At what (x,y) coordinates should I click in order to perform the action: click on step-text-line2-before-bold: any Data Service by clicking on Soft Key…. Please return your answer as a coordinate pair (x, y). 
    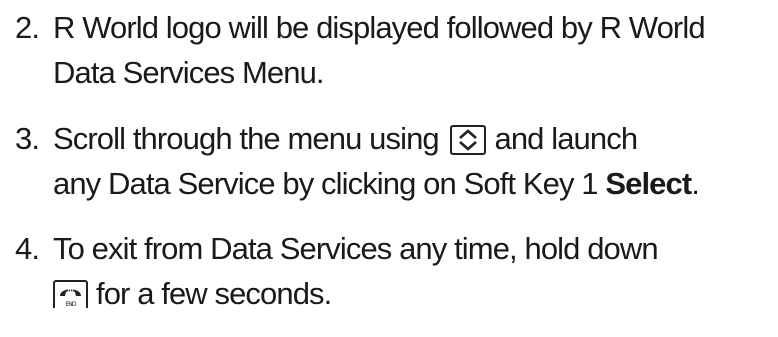
    Looking at the image, I should click on (326, 183).